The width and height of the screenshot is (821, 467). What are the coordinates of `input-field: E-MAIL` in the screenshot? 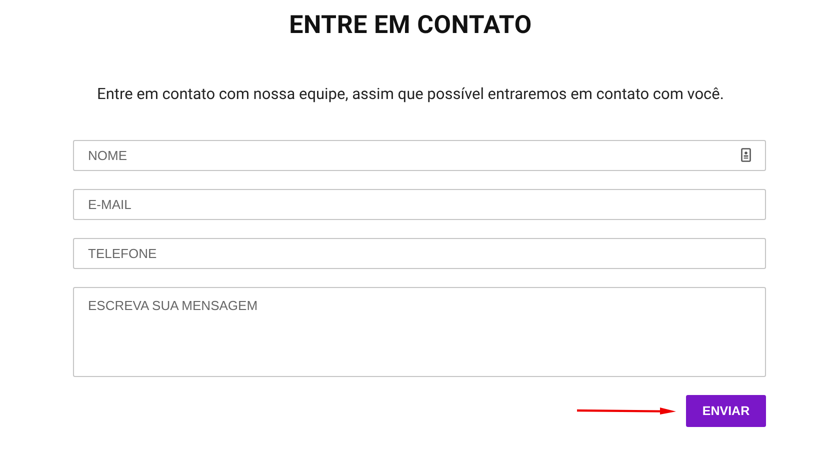 It's located at (419, 204).